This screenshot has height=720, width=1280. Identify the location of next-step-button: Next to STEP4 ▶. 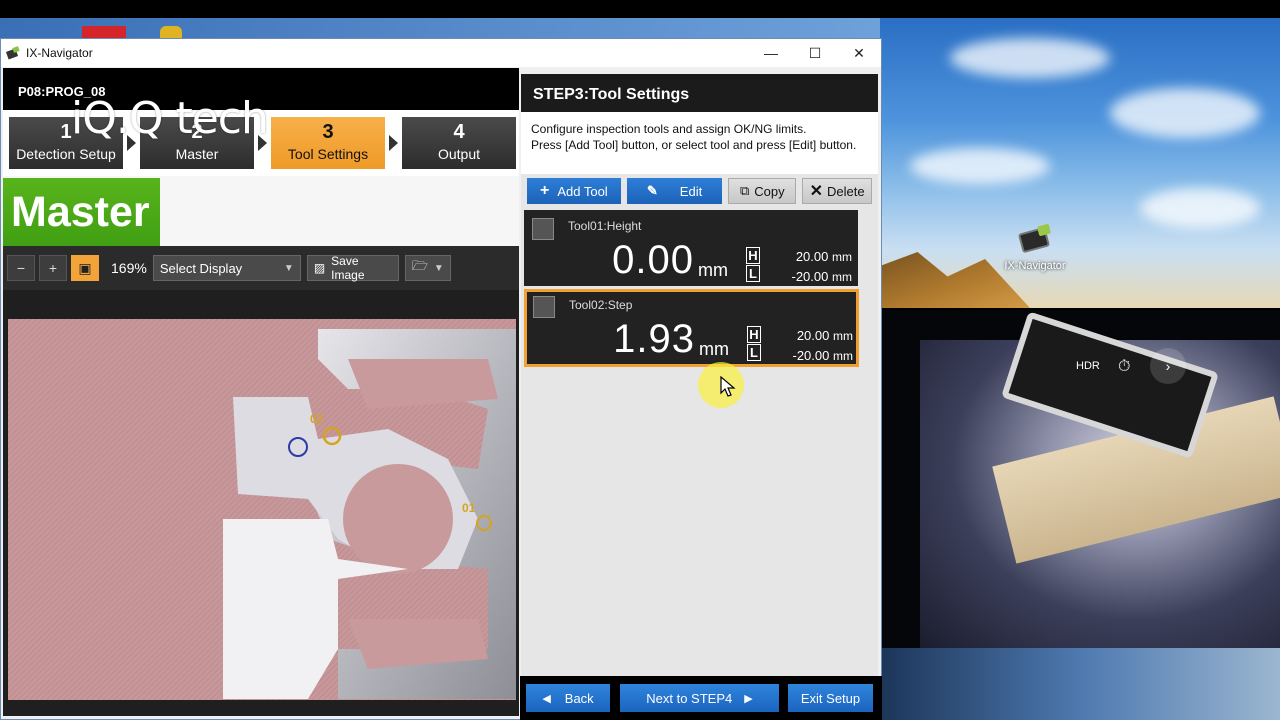
(699, 698).